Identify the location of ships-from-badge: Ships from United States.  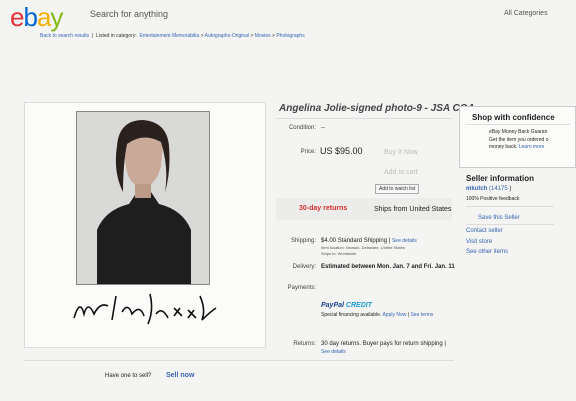
(413, 209).